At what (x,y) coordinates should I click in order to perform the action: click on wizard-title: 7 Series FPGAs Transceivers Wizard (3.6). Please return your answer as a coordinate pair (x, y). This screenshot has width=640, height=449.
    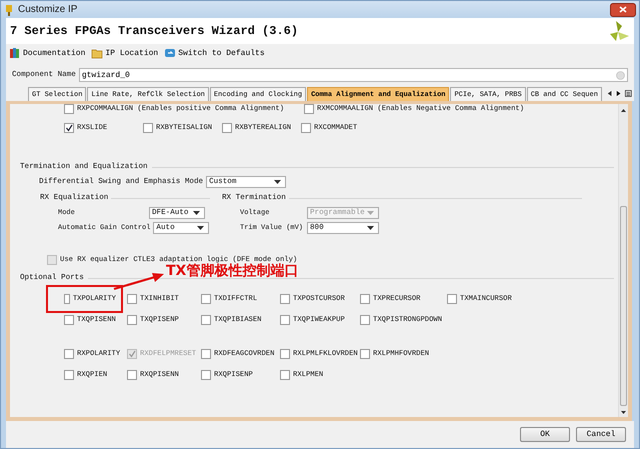
    Looking at the image, I should click on (154, 31).